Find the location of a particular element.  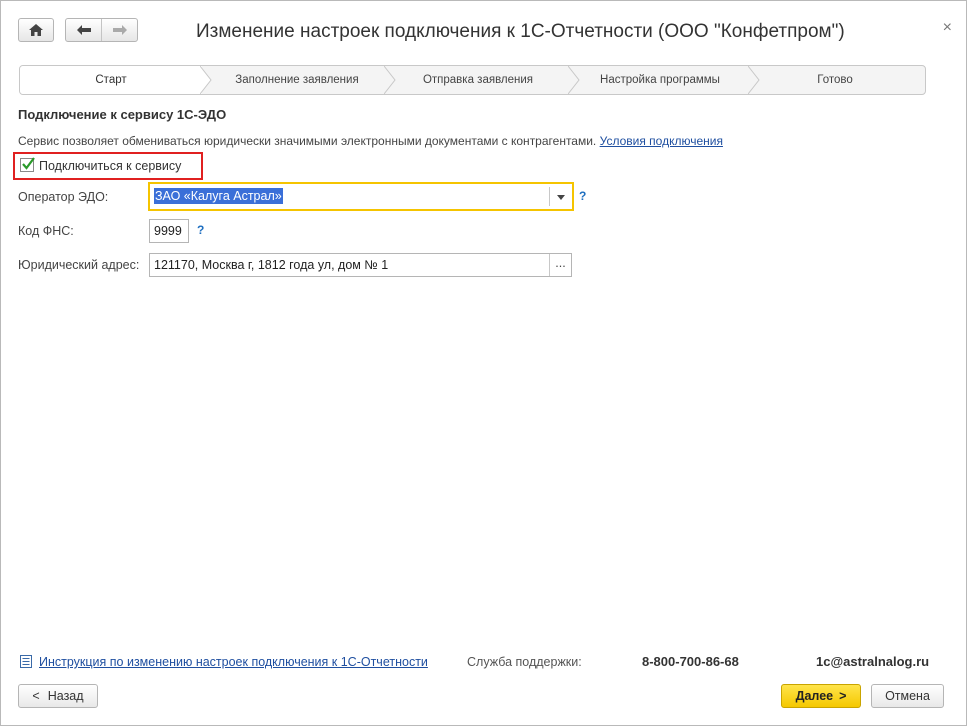

checkmark-icon is located at coordinates (28, 163).